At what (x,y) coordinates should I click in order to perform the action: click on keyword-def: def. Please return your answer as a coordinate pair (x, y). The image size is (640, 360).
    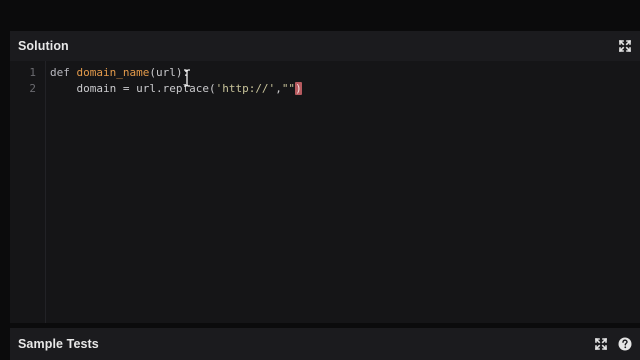
    Looking at the image, I should click on (63, 72).